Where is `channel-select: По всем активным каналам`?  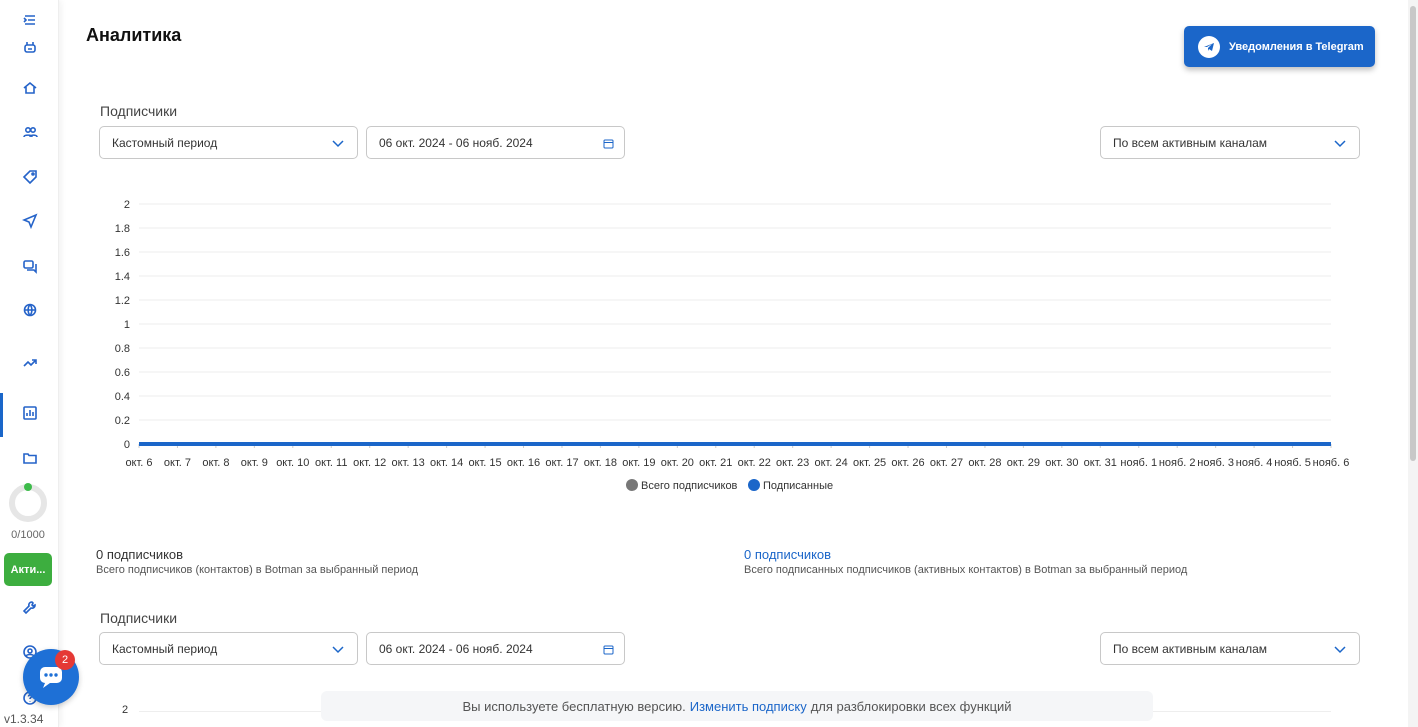 channel-select: По всем активным каналам is located at coordinates (1230, 142).